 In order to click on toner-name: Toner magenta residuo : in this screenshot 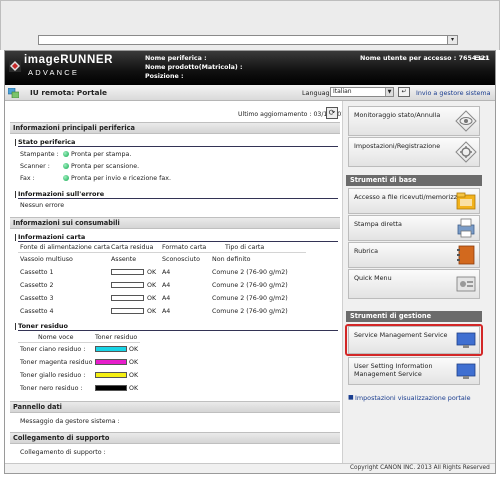, I will do `click(58, 362)`.